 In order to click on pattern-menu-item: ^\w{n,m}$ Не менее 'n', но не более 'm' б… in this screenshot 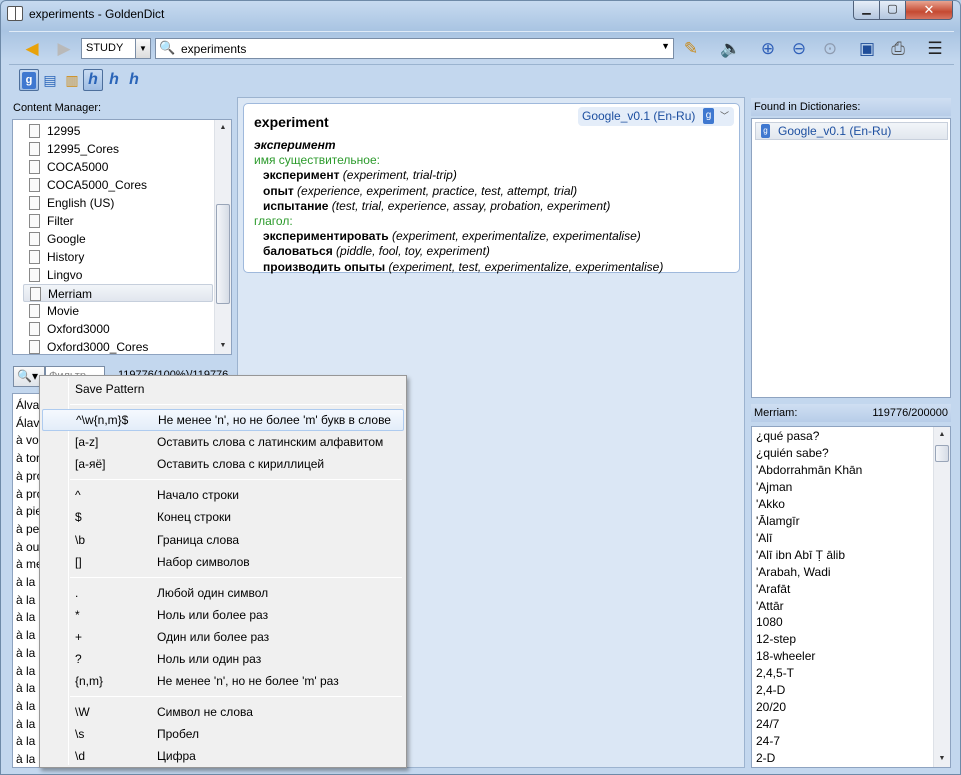, I will do `click(223, 420)`.